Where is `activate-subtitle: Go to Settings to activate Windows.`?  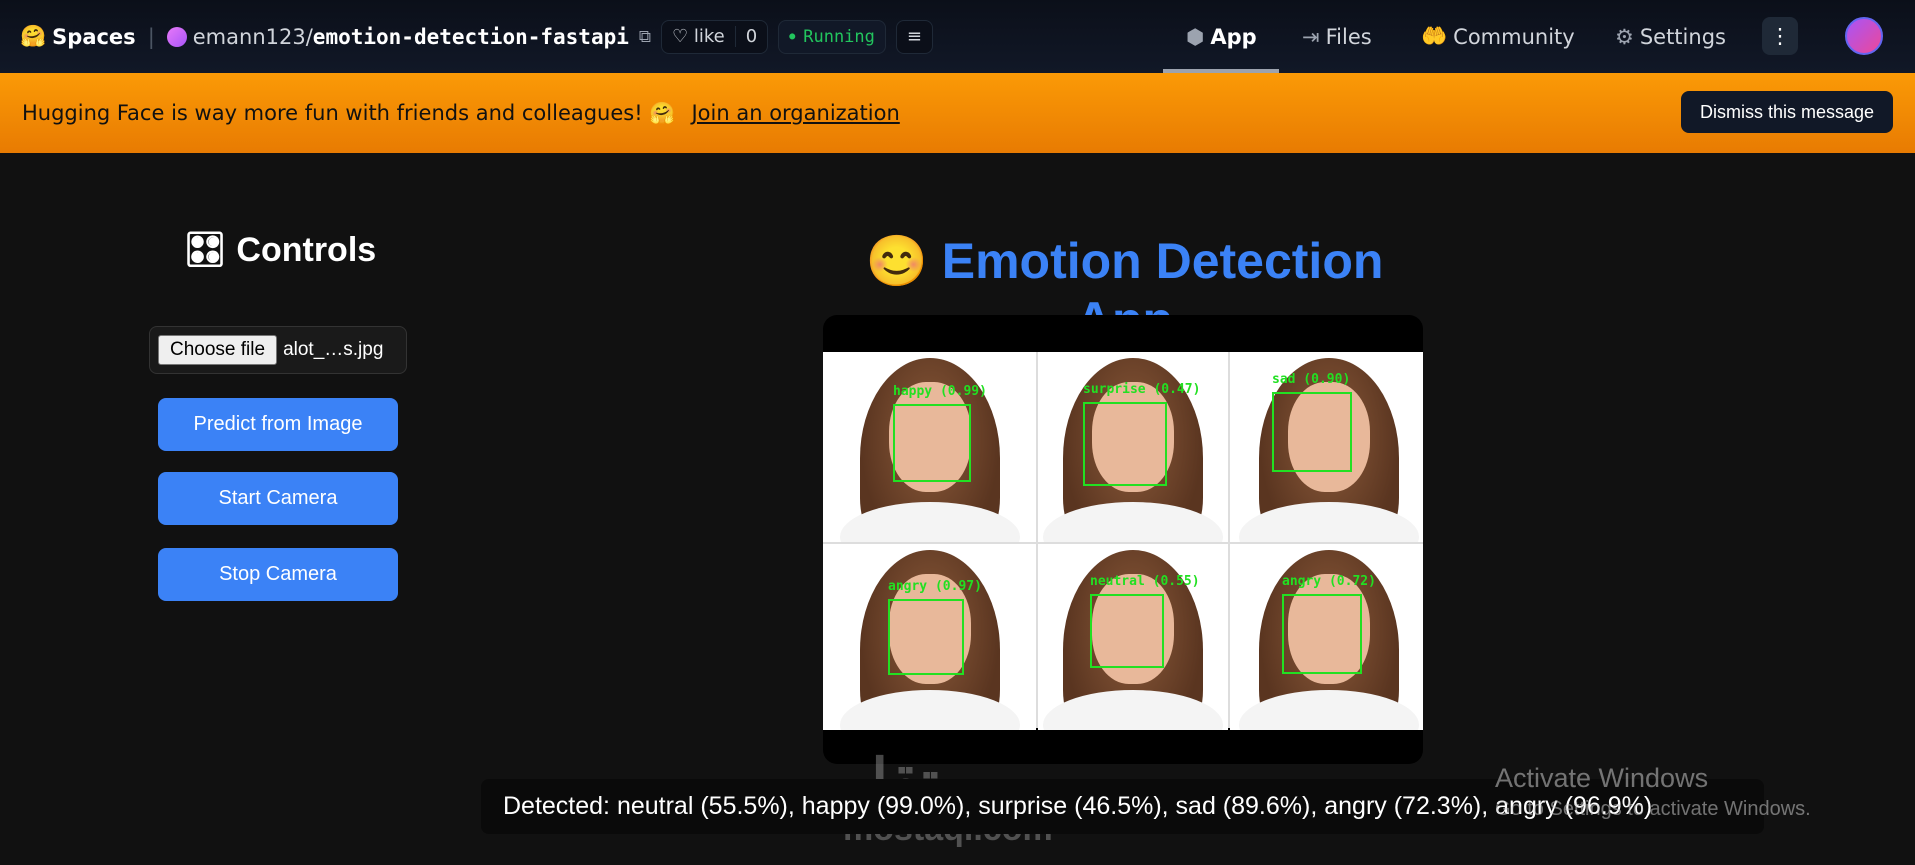
activate-subtitle: Go to Settings to activate Windows. is located at coordinates (1653, 809).